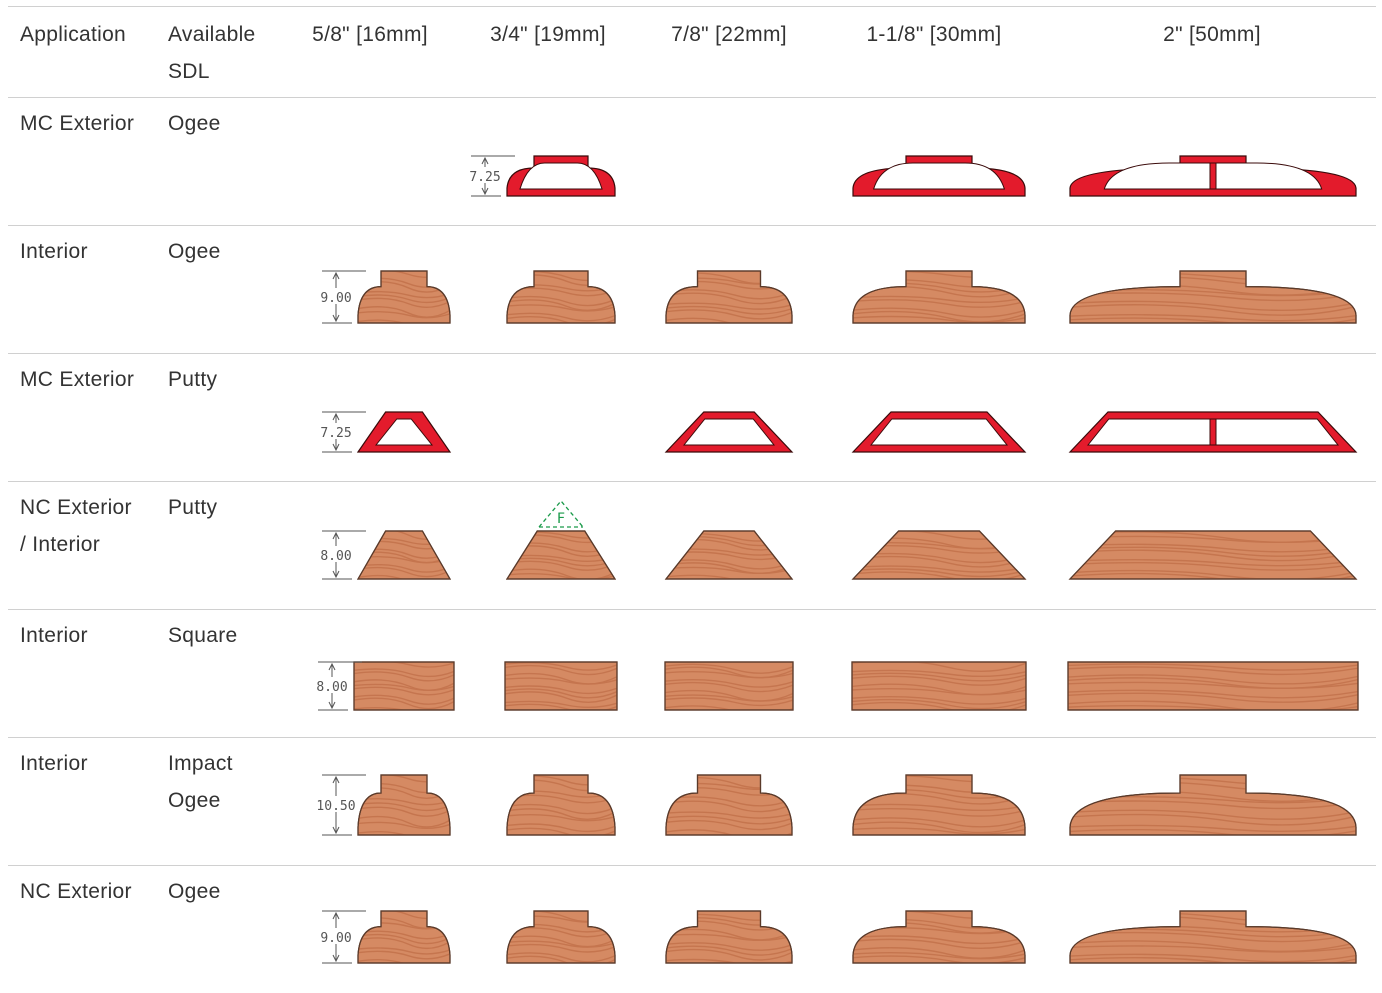  What do you see at coordinates (370, 34) in the screenshot?
I see `column-header: 5/8" [16mm]` at bounding box center [370, 34].